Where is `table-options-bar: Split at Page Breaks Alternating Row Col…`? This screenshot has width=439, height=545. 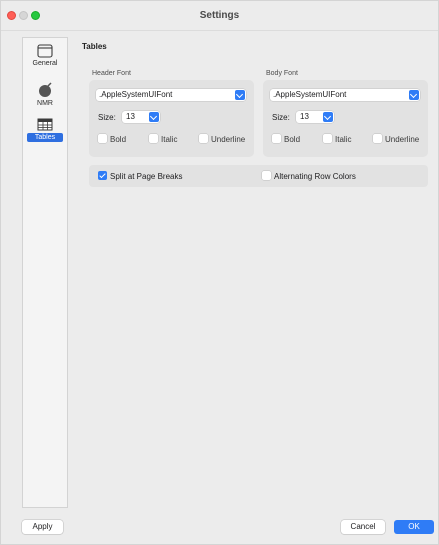
table-options-bar: Split at Page Breaks Alternating Row Col… is located at coordinates (258, 176).